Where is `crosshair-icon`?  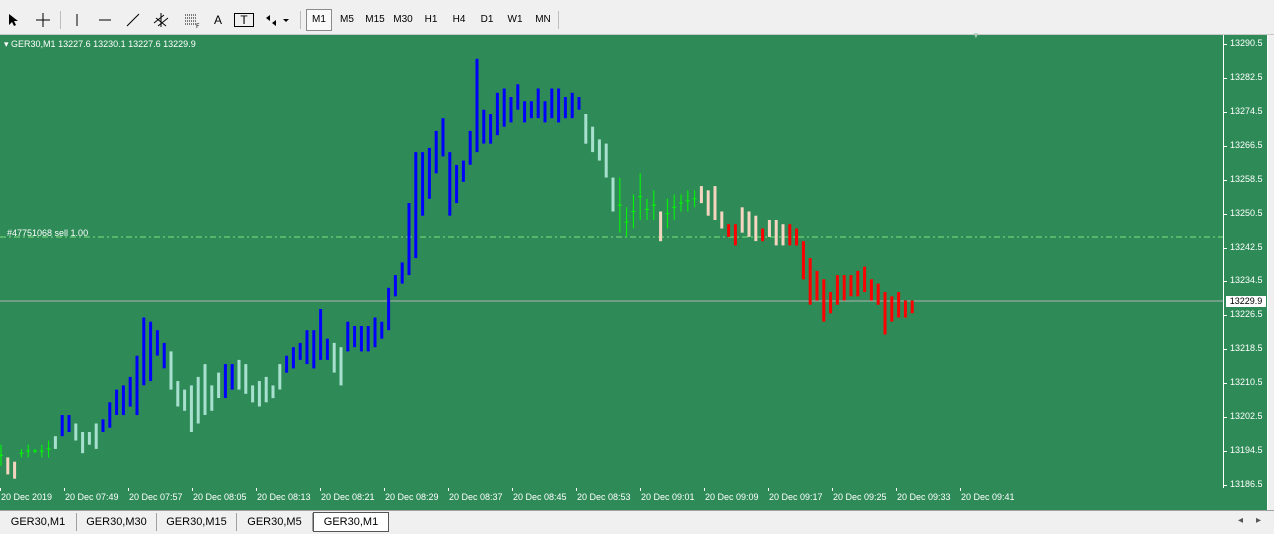 crosshair-icon is located at coordinates (43, 20).